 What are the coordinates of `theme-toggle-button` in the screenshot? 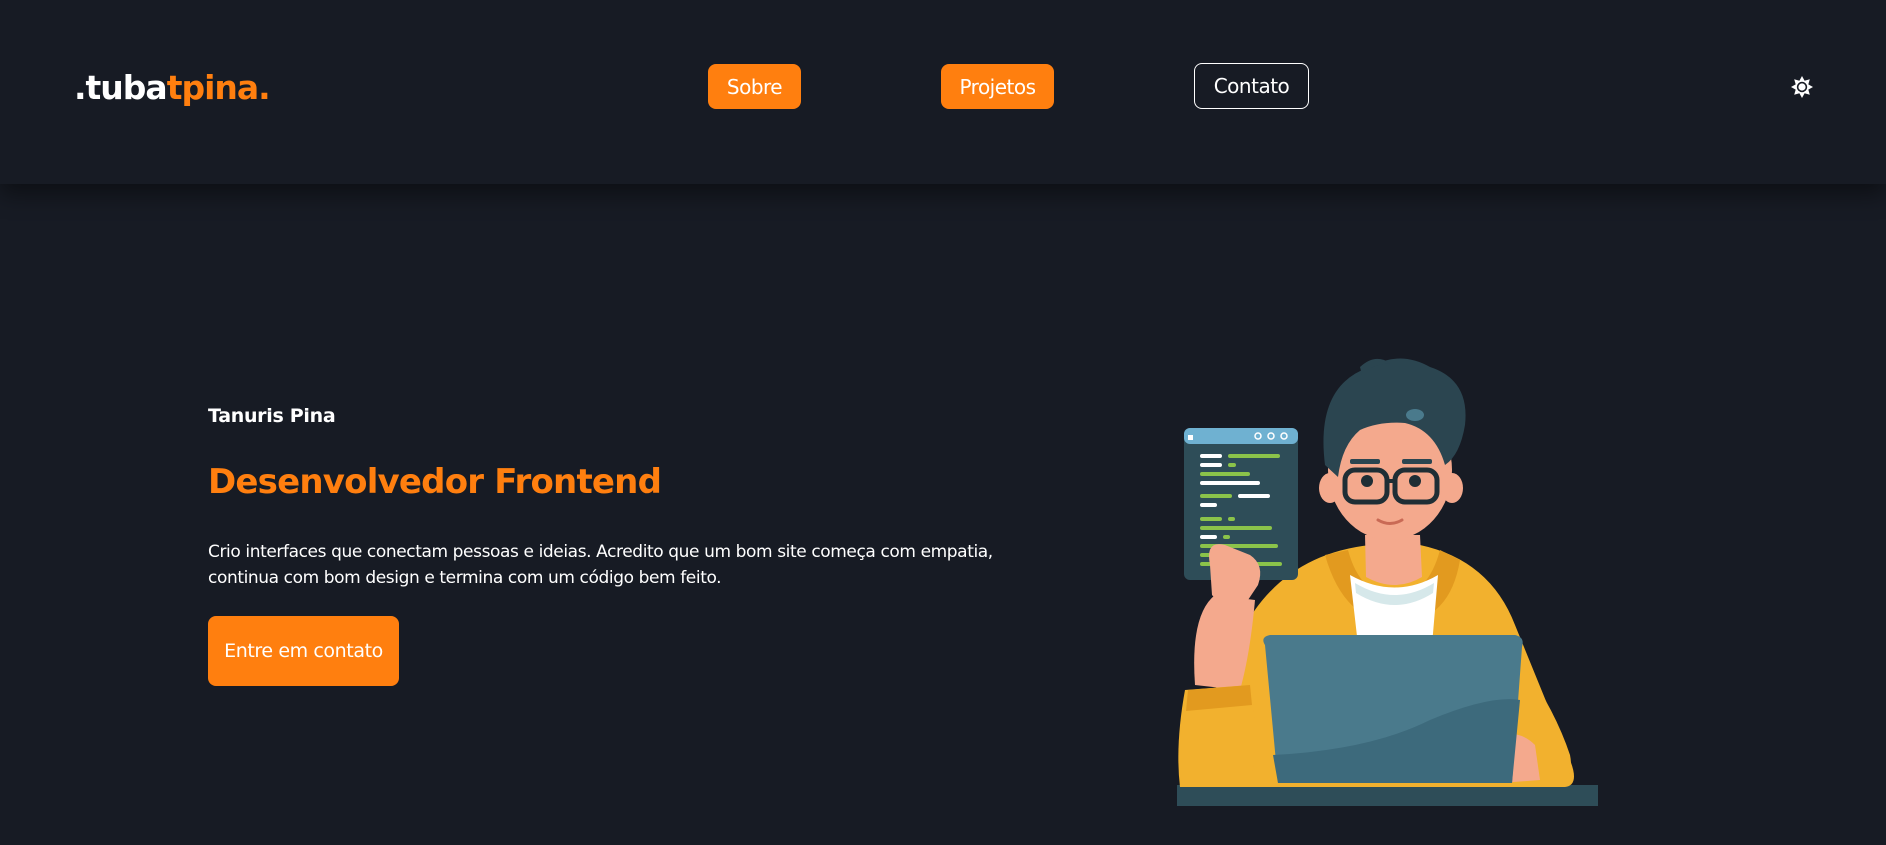 It's located at (1802, 87).